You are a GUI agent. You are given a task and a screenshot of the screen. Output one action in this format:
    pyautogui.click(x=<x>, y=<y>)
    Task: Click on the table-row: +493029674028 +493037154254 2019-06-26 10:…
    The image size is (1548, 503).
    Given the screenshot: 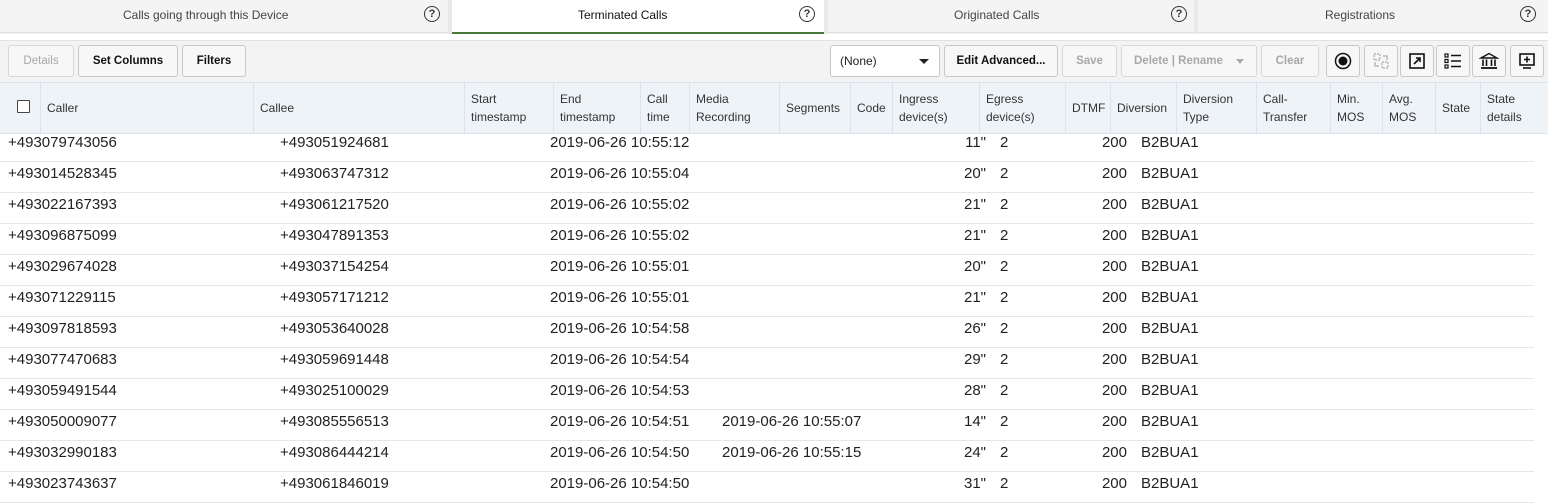 What is the action you would take?
    pyautogui.click(x=767, y=270)
    